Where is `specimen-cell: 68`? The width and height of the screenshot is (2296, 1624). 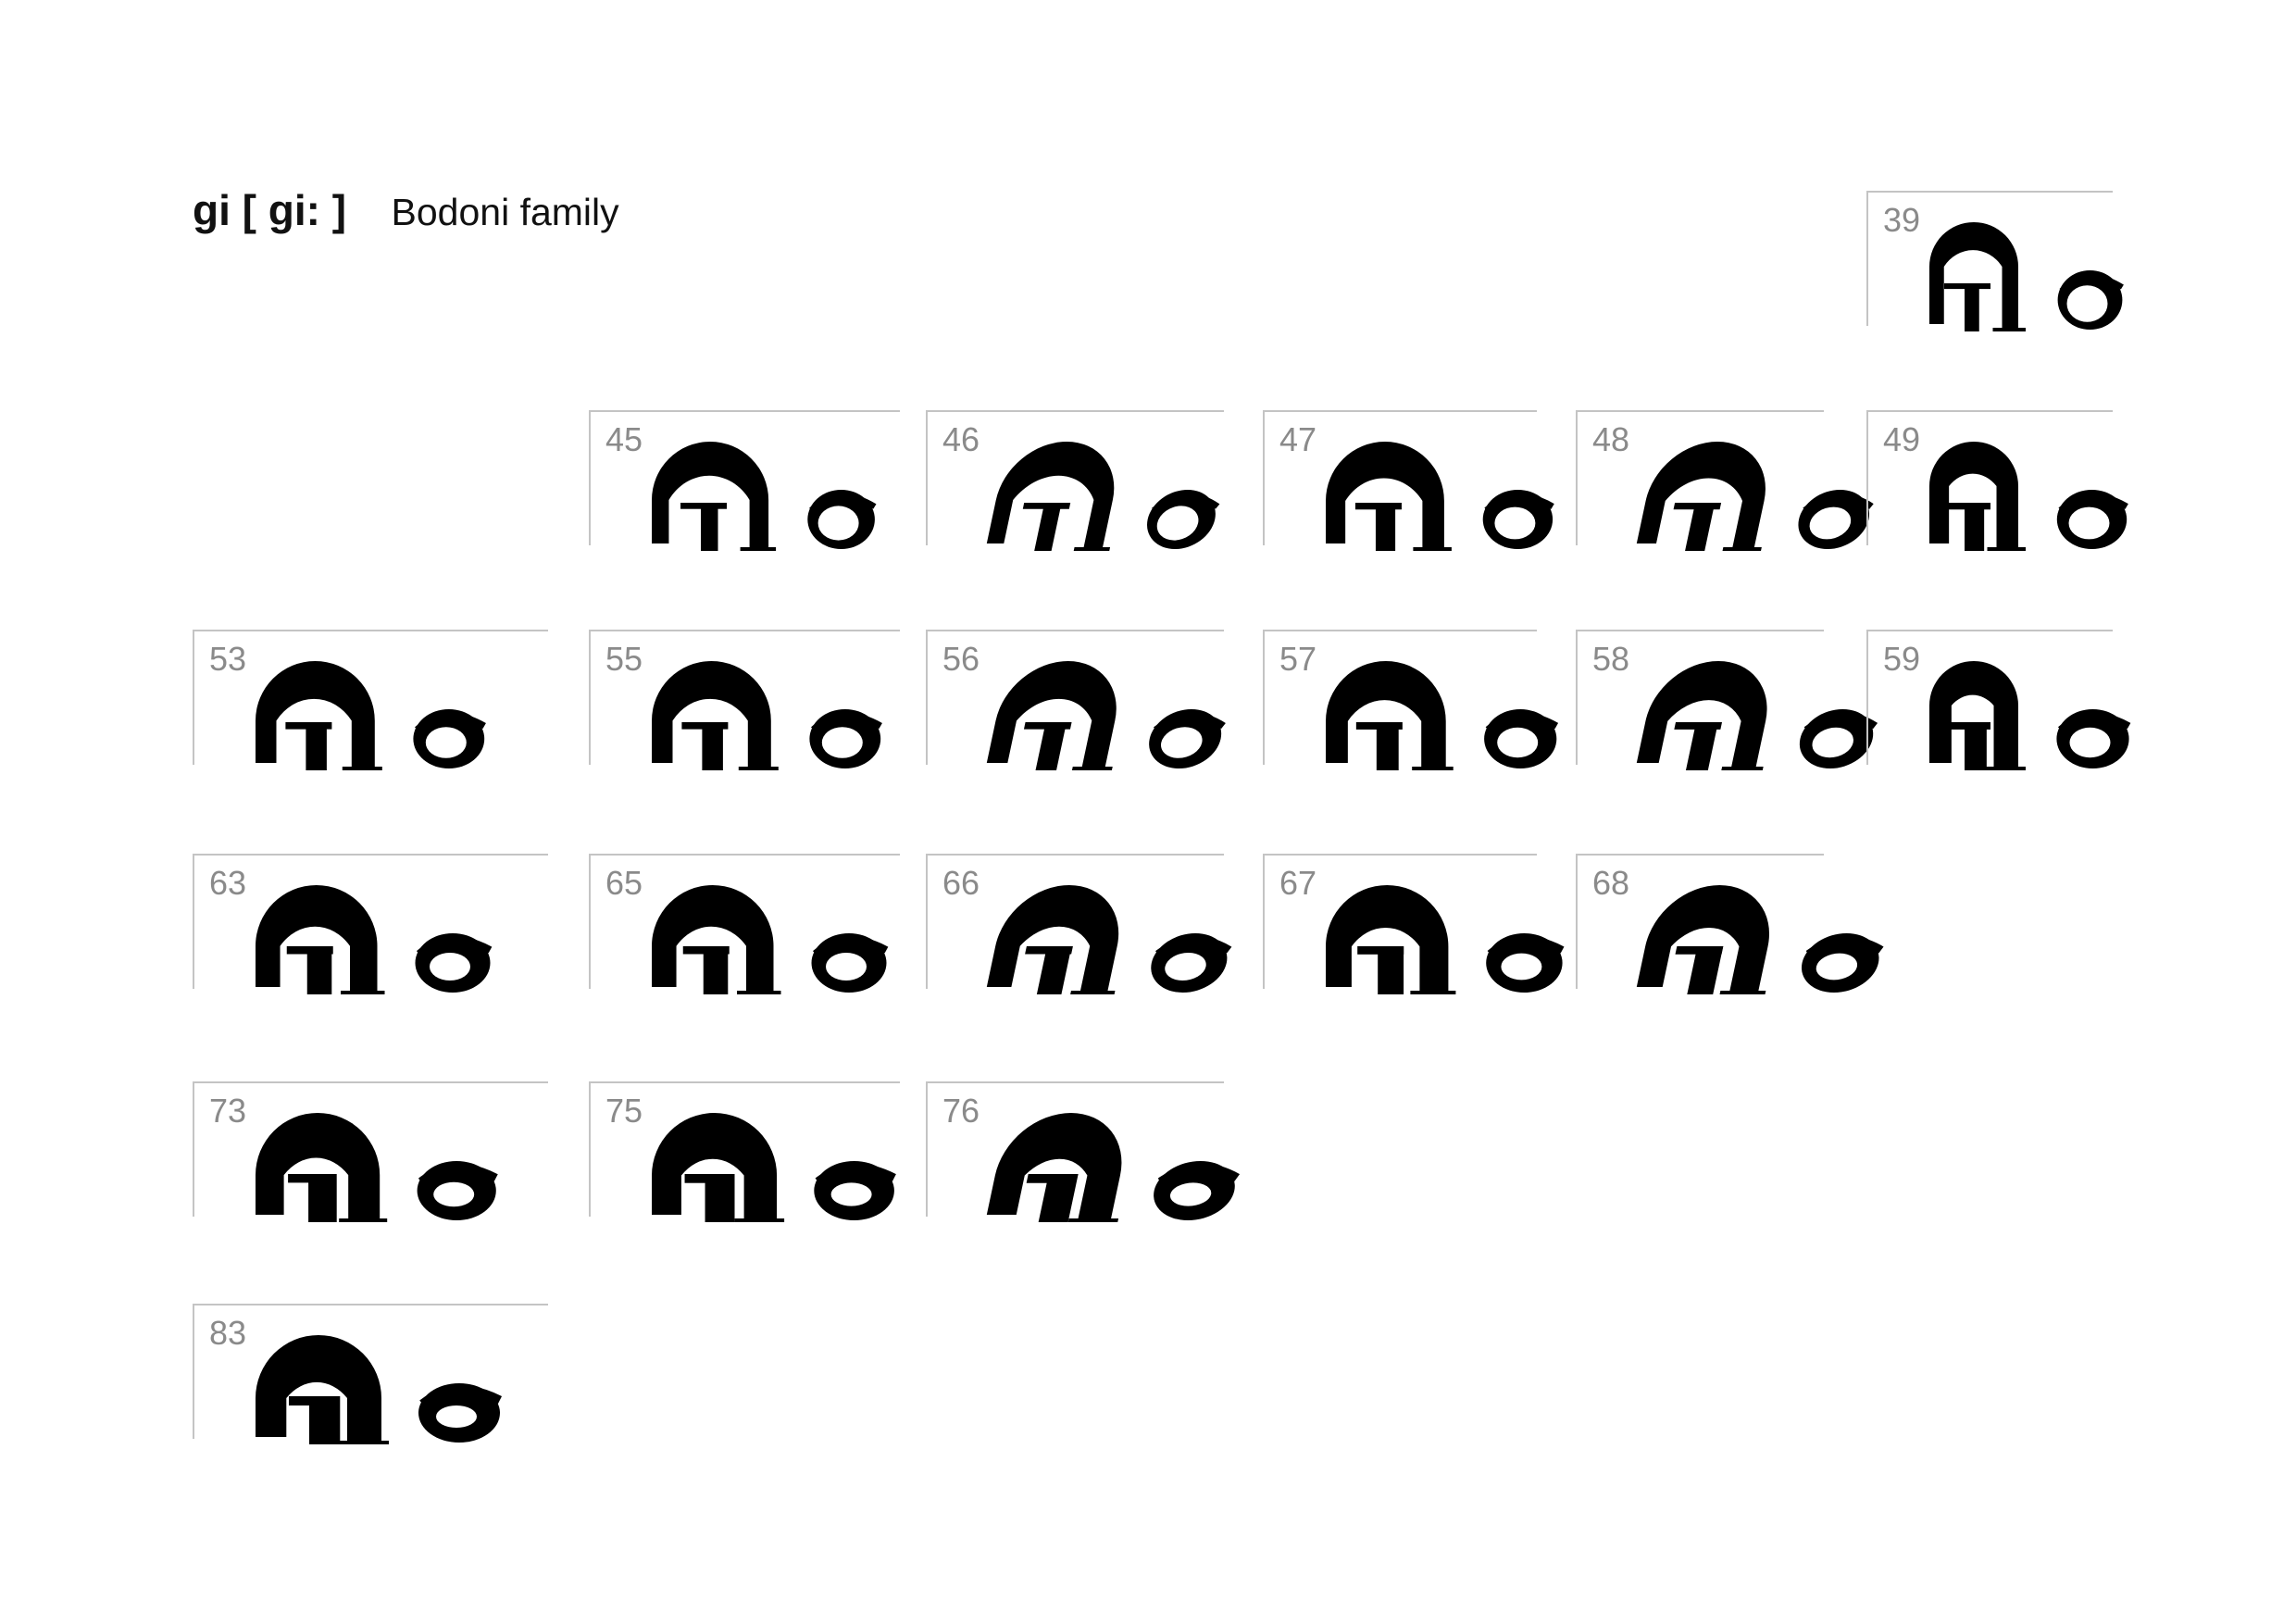
specimen-cell: 68 is located at coordinates (1730, 924).